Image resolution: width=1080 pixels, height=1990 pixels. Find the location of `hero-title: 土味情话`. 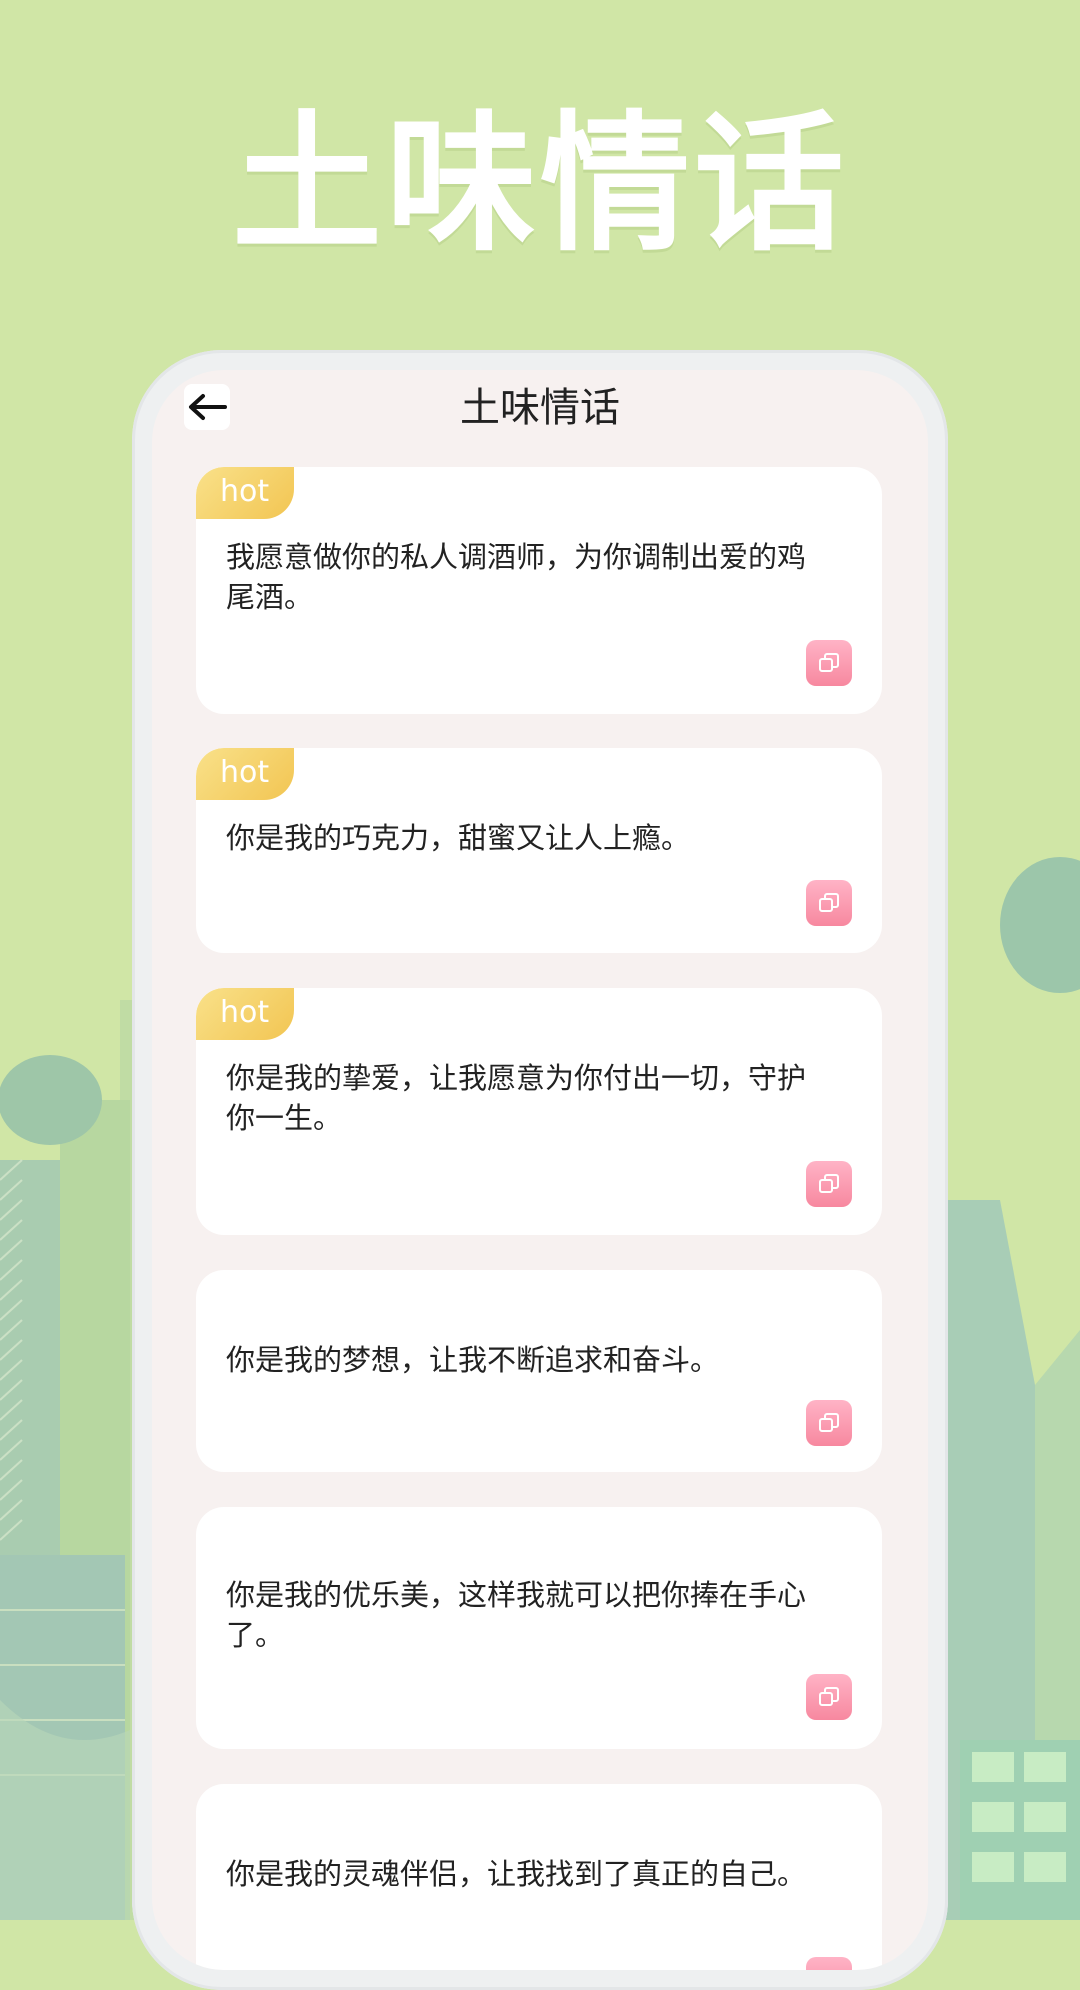

hero-title: 土味情话 is located at coordinates (539, 185).